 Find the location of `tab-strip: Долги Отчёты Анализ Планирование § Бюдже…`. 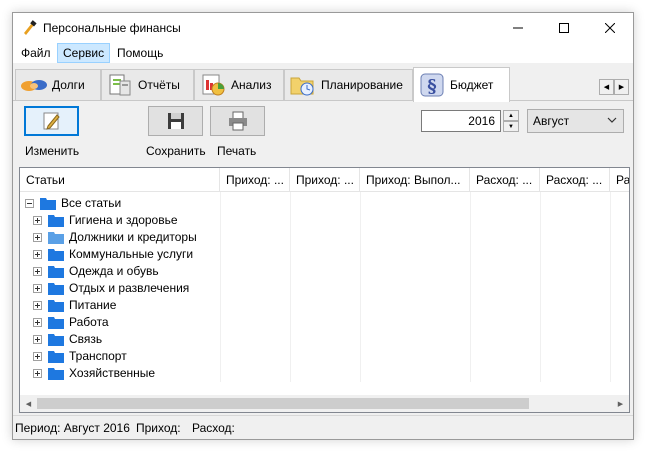

tab-strip: Долги Отчёты Анализ Планирование § Бюдже… is located at coordinates (323, 84).